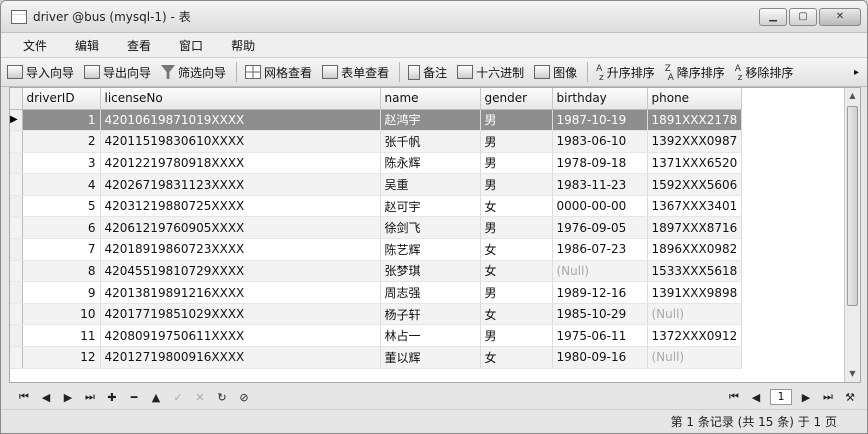  Describe the element at coordinates (112, 397) in the screenshot. I see `add-record-icon: ✚` at that location.